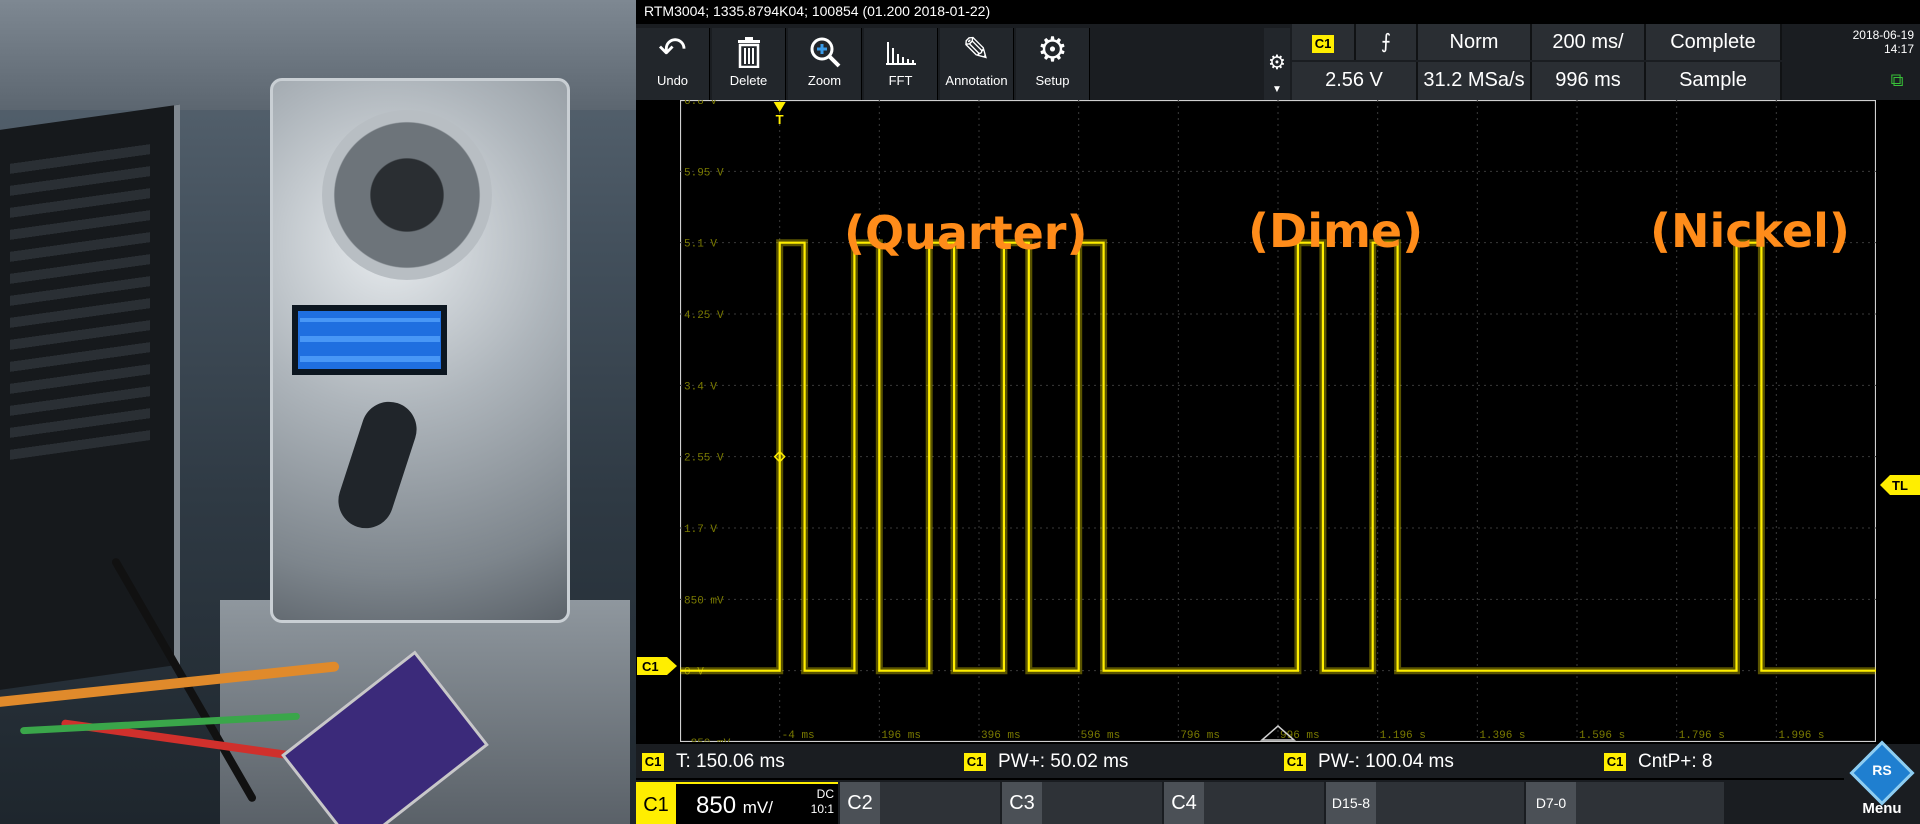  What do you see at coordinates (1053, 64) in the screenshot?
I see `setup-button: ⚙ Setup` at bounding box center [1053, 64].